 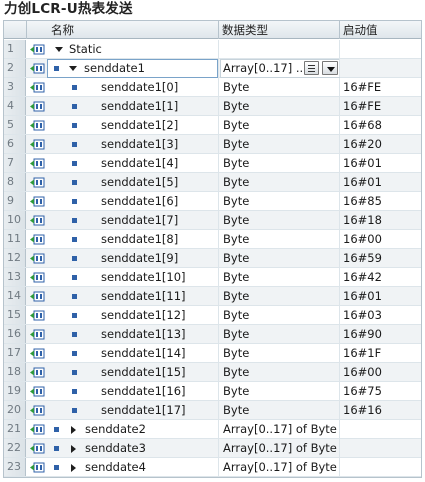 What do you see at coordinates (132, 448) in the screenshot?
I see `cell-name: senddate3` at bounding box center [132, 448].